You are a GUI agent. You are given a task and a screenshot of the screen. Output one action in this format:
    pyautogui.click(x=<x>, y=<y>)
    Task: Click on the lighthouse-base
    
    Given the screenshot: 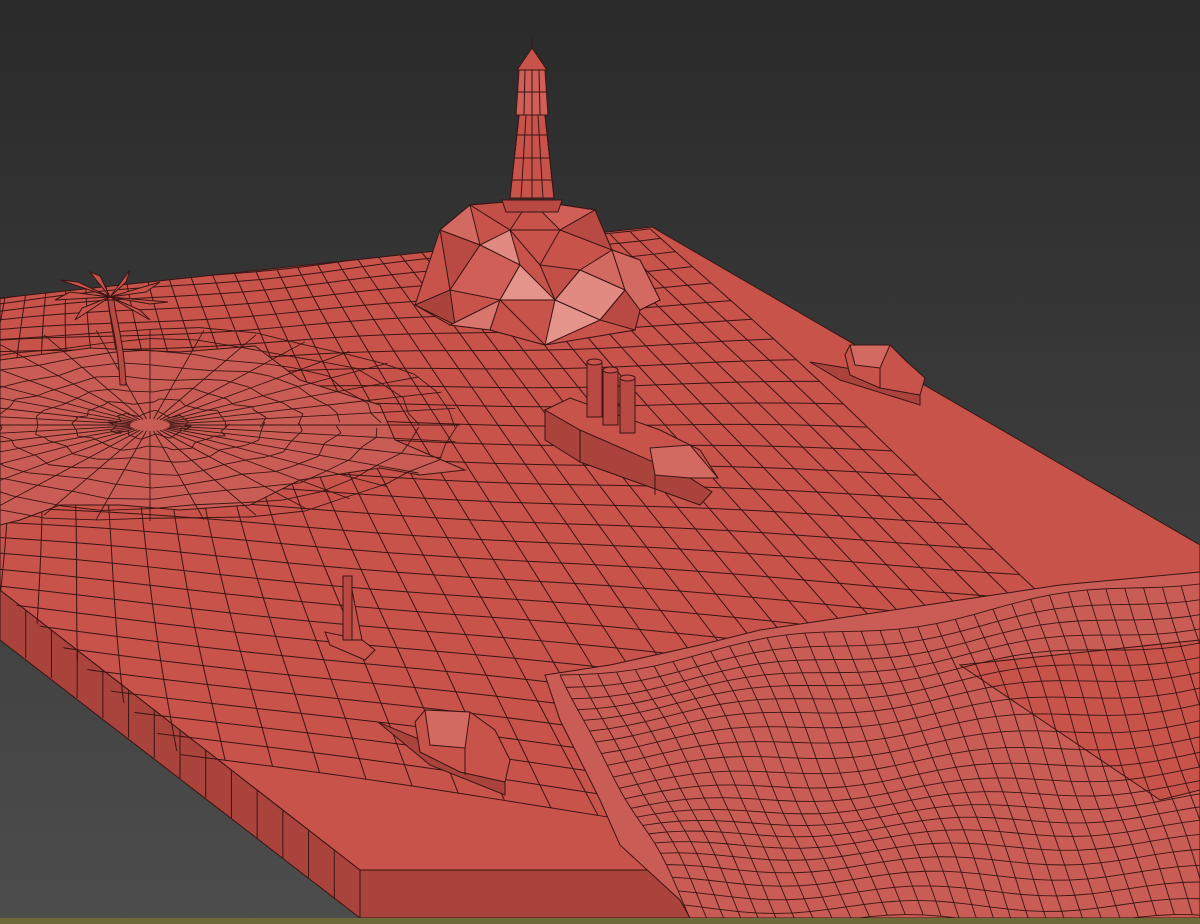 What is the action you would take?
    pyautogui.click(x=532, y=206)
    